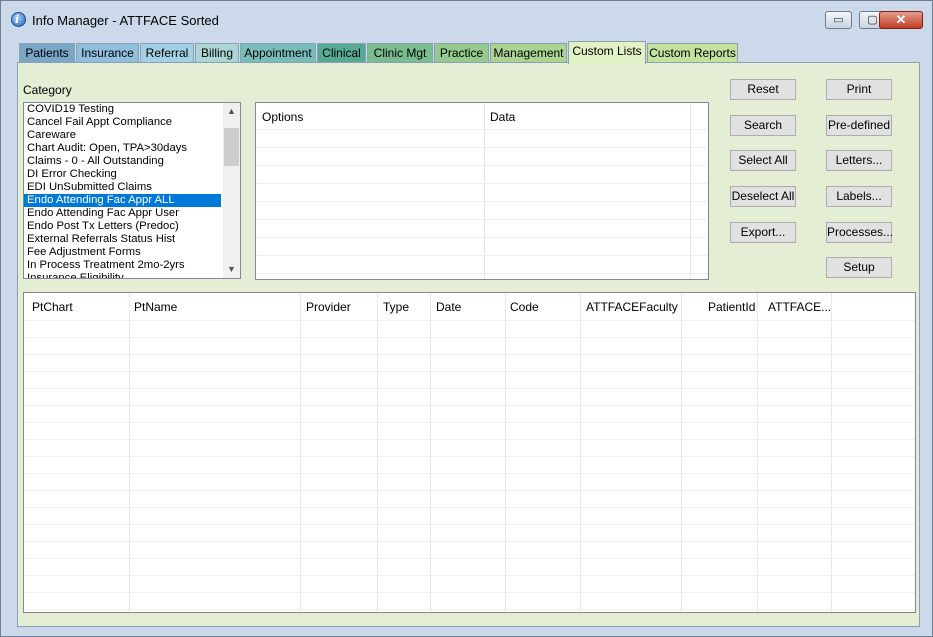  I want to click on column-header-type: Type, so click(396, 307).